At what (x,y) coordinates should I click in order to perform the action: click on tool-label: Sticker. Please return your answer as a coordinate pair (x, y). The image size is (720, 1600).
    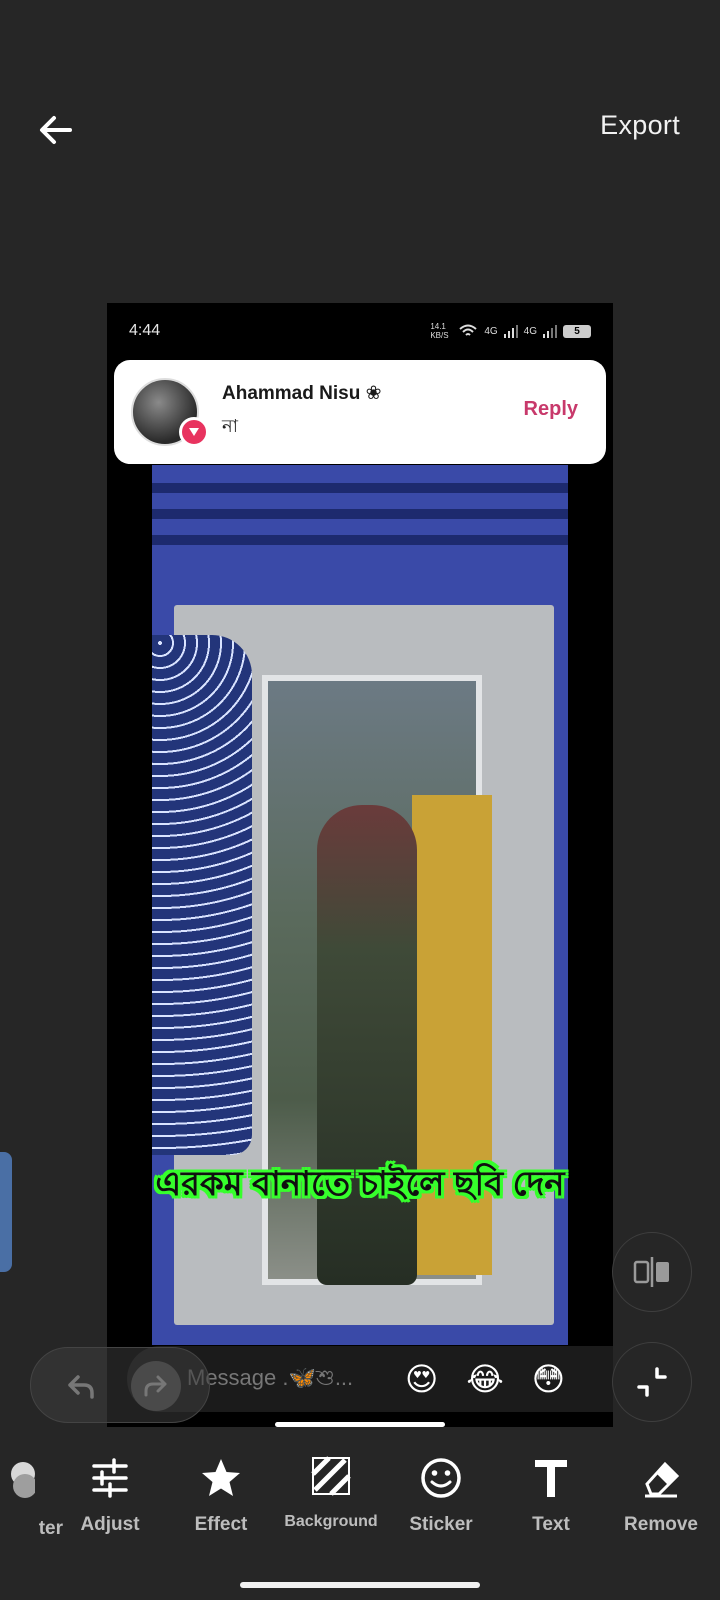
    Looking at the image, I should click on (441, 1524).